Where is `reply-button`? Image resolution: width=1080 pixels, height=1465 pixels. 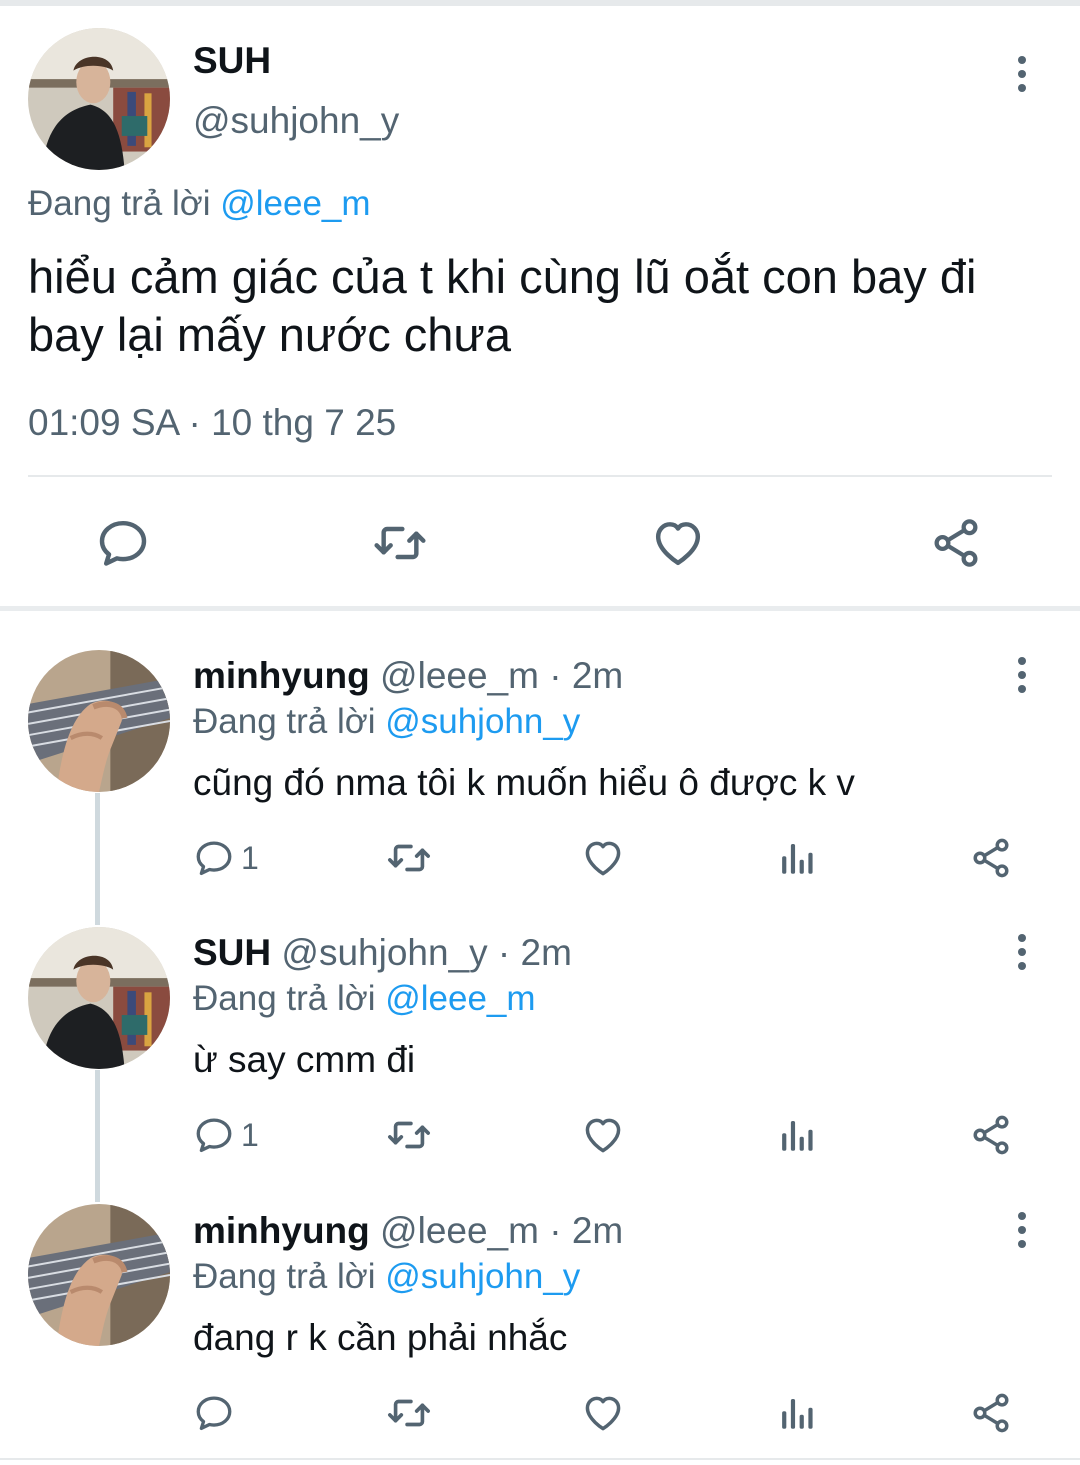
reply-button is located at coordinates (217, 1413).